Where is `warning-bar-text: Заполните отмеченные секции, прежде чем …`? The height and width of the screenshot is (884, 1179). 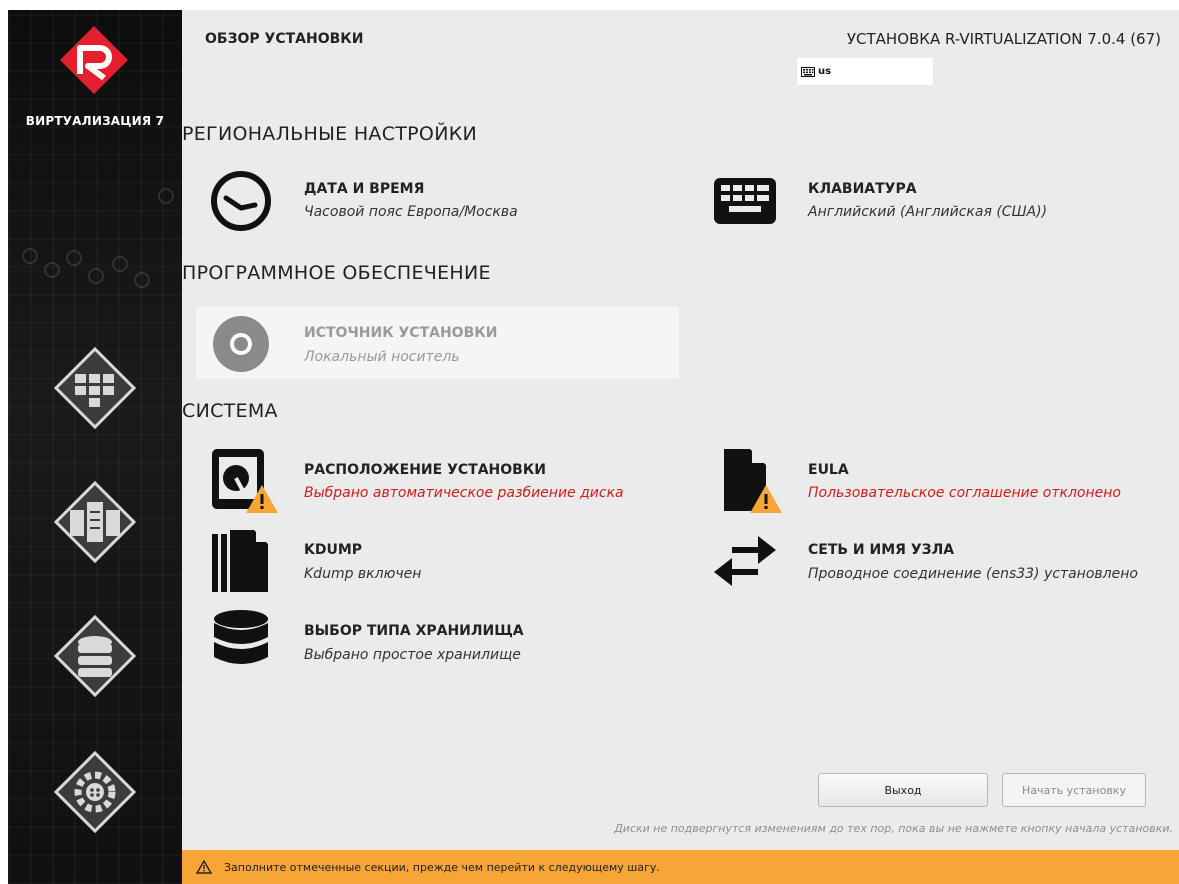 warning-bar-text: Заполните отмеченные секции, прежде чем … is located at coordinates (442, 867).